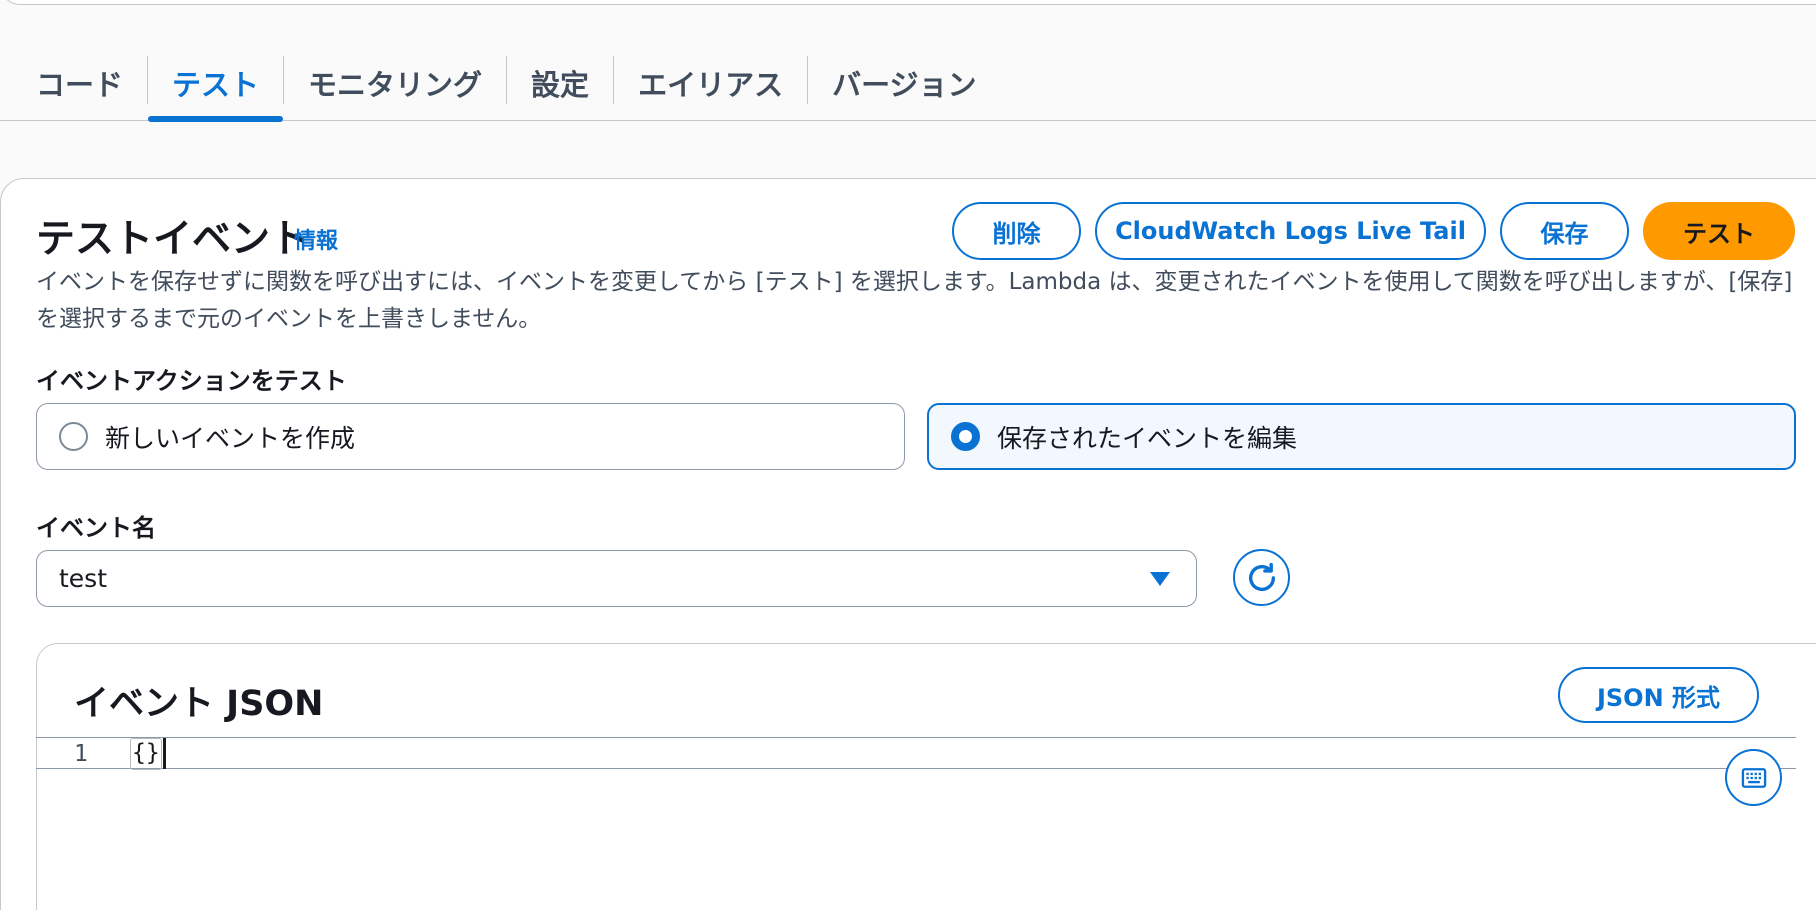 The image size is (1816, 910). I want to click on tab-bar: コード テスト モニタリング 設定 エイリアス バージョン, so click(908, 81).